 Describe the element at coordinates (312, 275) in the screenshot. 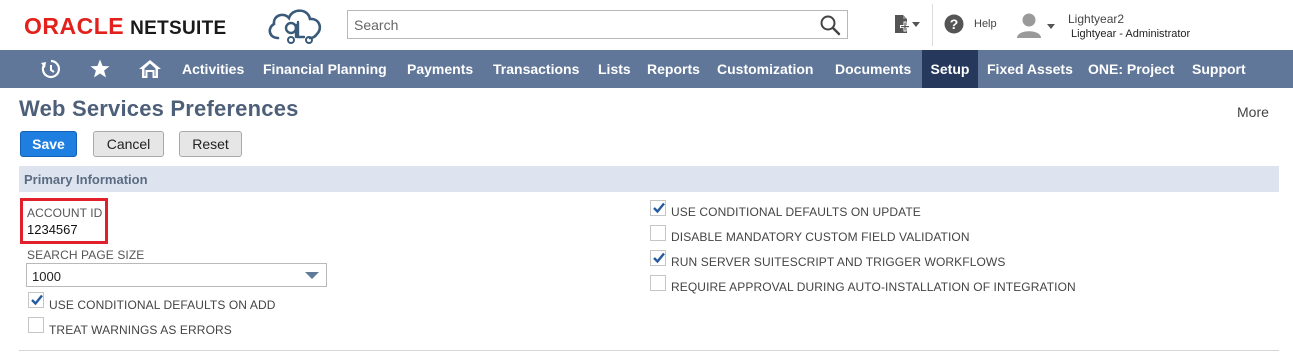

I see `dropdown-arrow-icon` at that location.